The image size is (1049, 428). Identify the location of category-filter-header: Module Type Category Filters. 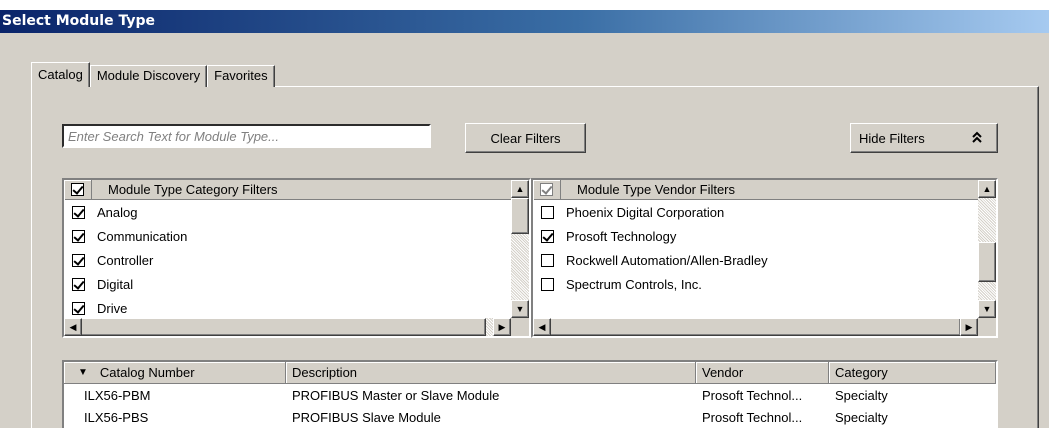
(287, 190).